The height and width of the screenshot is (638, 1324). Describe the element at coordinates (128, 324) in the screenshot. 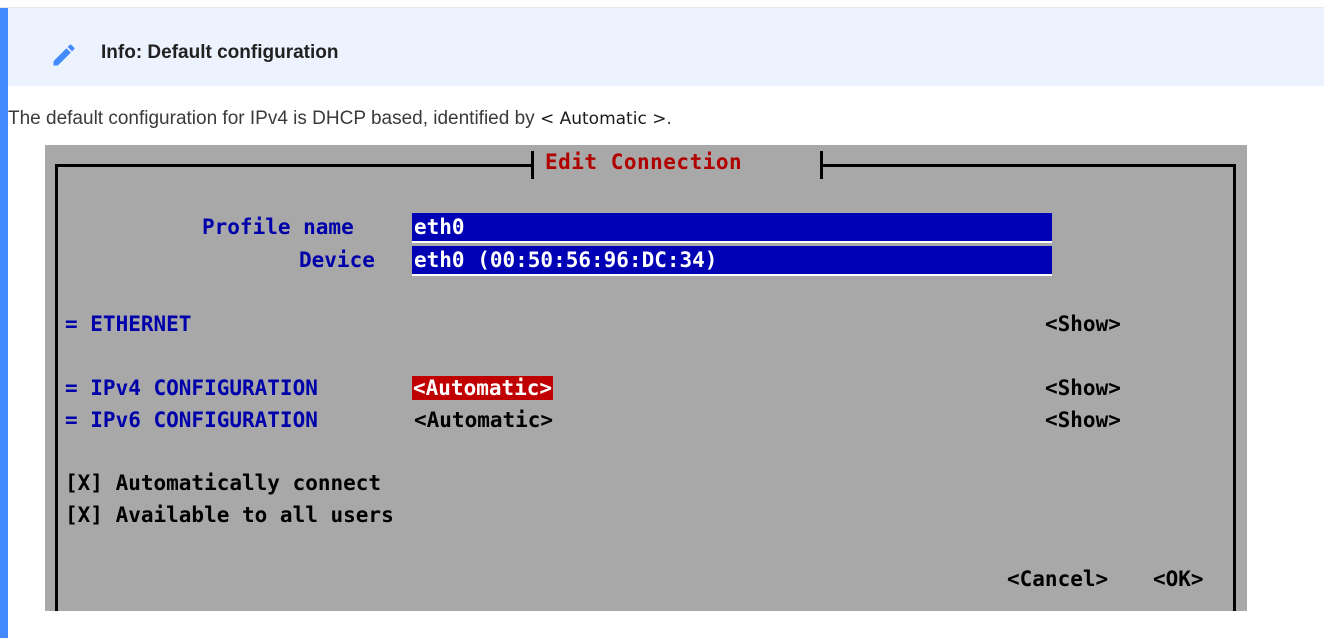

I see `ethernet-section: = ETHERNET` at that location.